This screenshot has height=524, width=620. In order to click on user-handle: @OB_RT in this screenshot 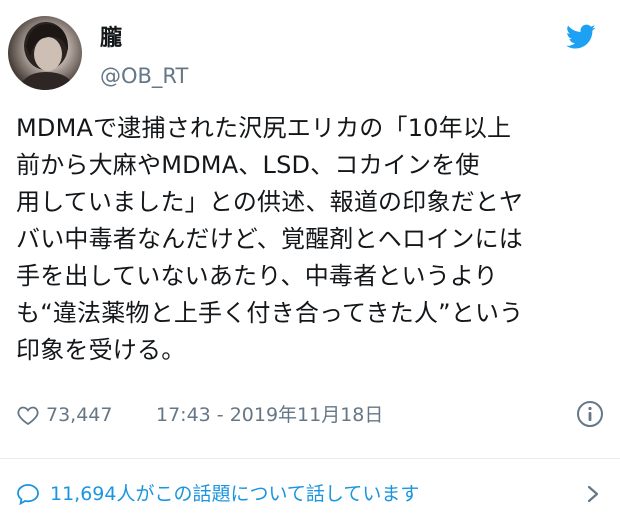, I will do `click(144, 76)`.